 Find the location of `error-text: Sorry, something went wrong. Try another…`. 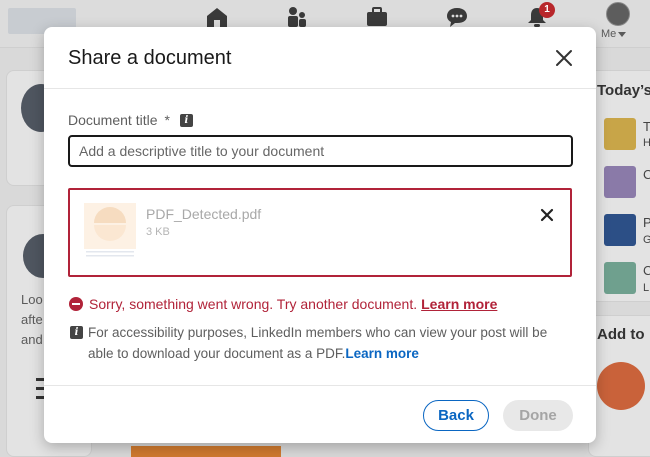

error-text: Sorry, something went wrong. Try another… is located at coordinates (253, 304).